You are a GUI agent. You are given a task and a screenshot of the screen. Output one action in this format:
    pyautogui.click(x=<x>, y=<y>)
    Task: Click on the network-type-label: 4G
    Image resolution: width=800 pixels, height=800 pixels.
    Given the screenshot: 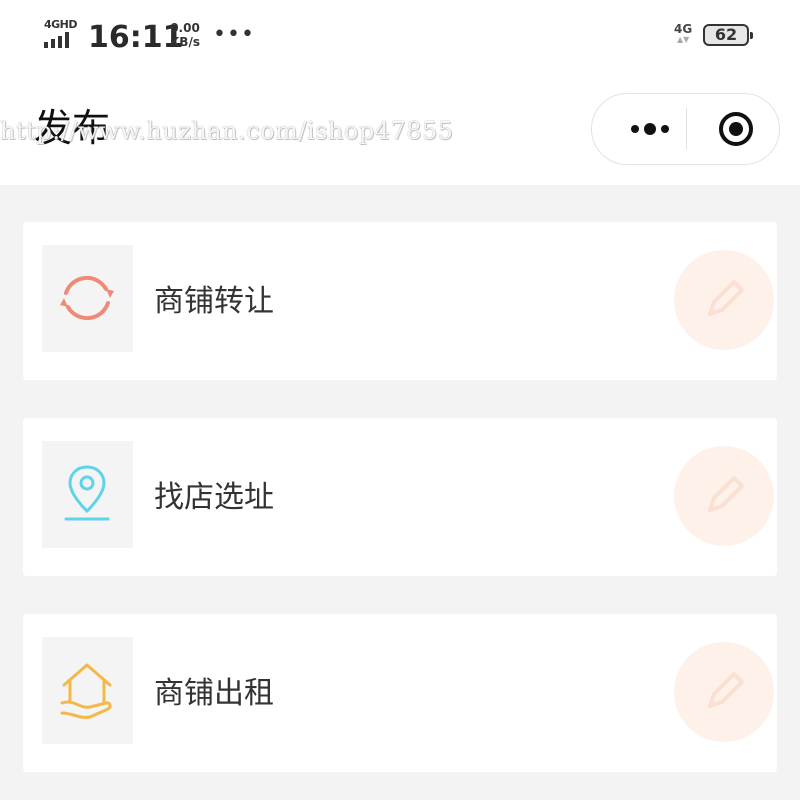 What is the action you would take?
    pyautogui.click(x=683, y=29)
    